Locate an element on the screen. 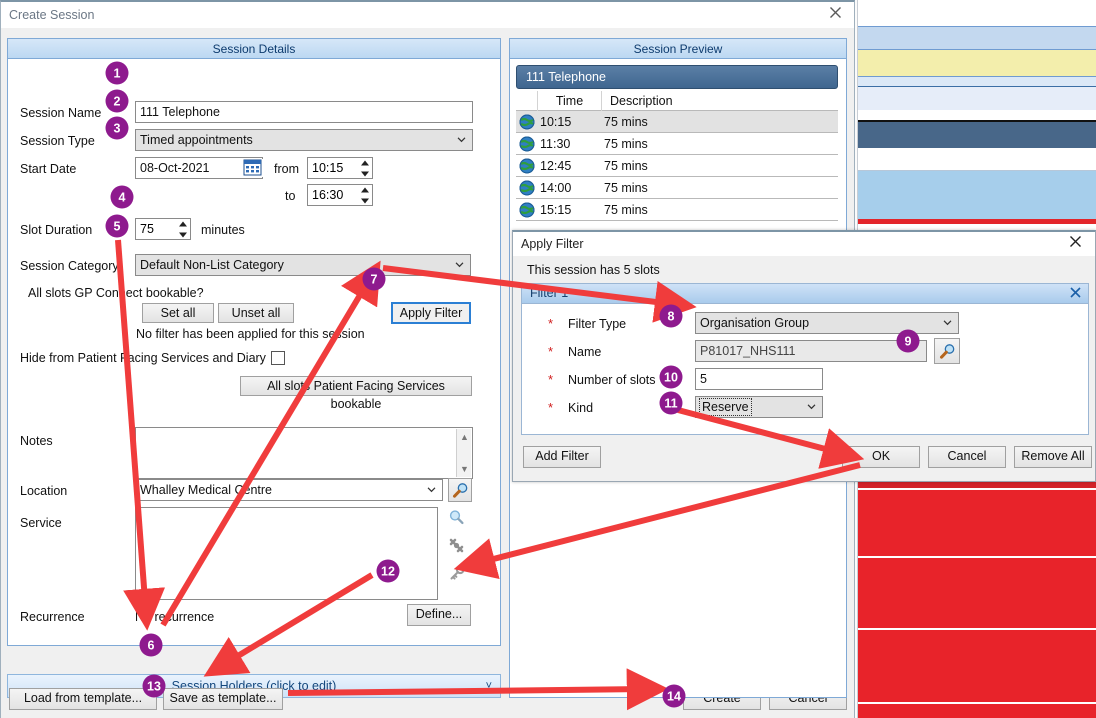  to-time-spinner-buttons is located at coordinates (364, 195).